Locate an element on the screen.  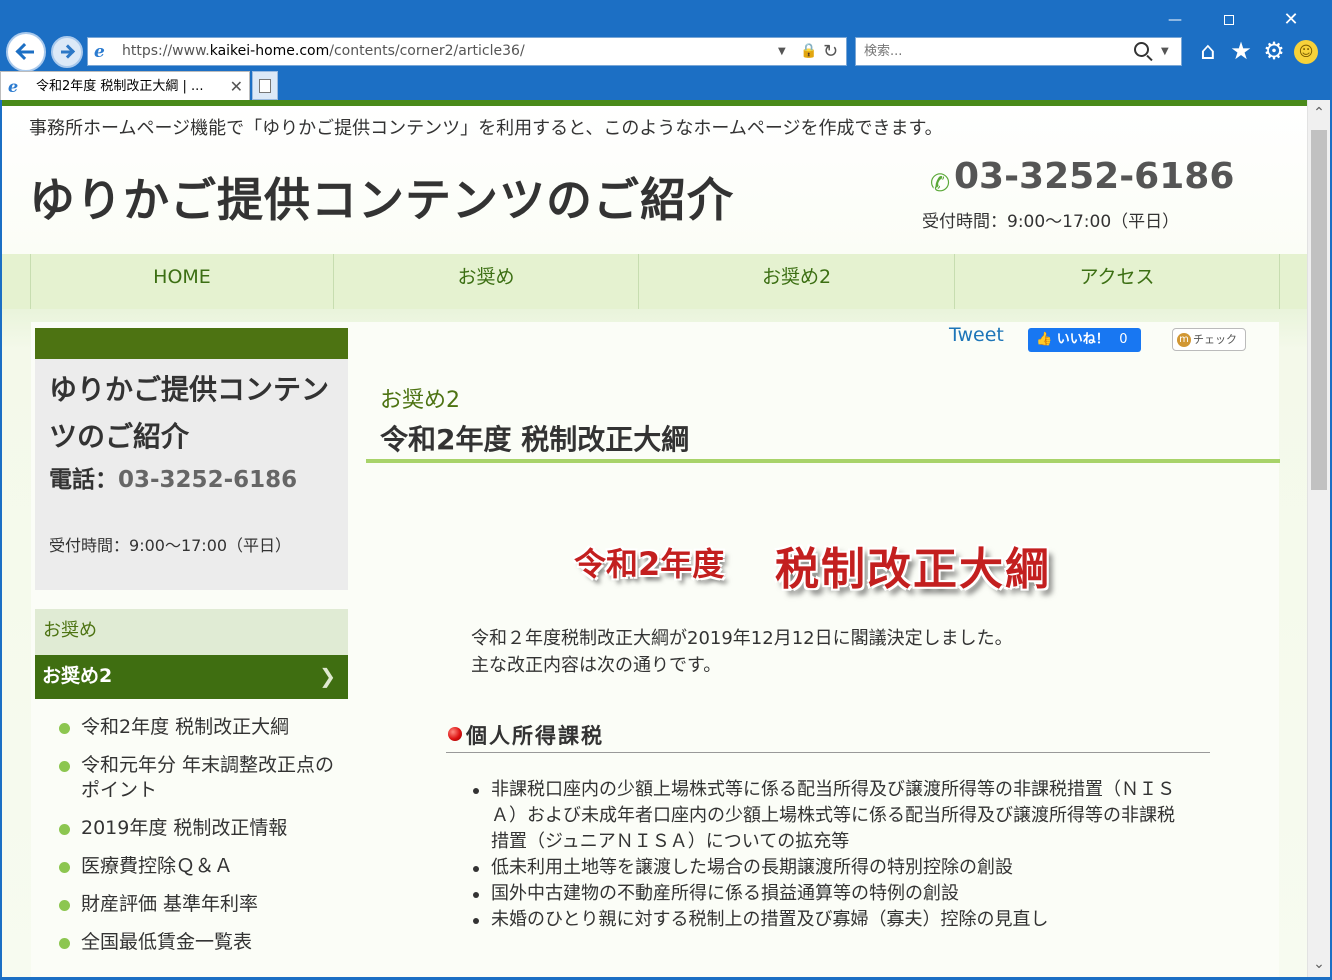
search-box: ▼ is located at coordinates (1018, 51).